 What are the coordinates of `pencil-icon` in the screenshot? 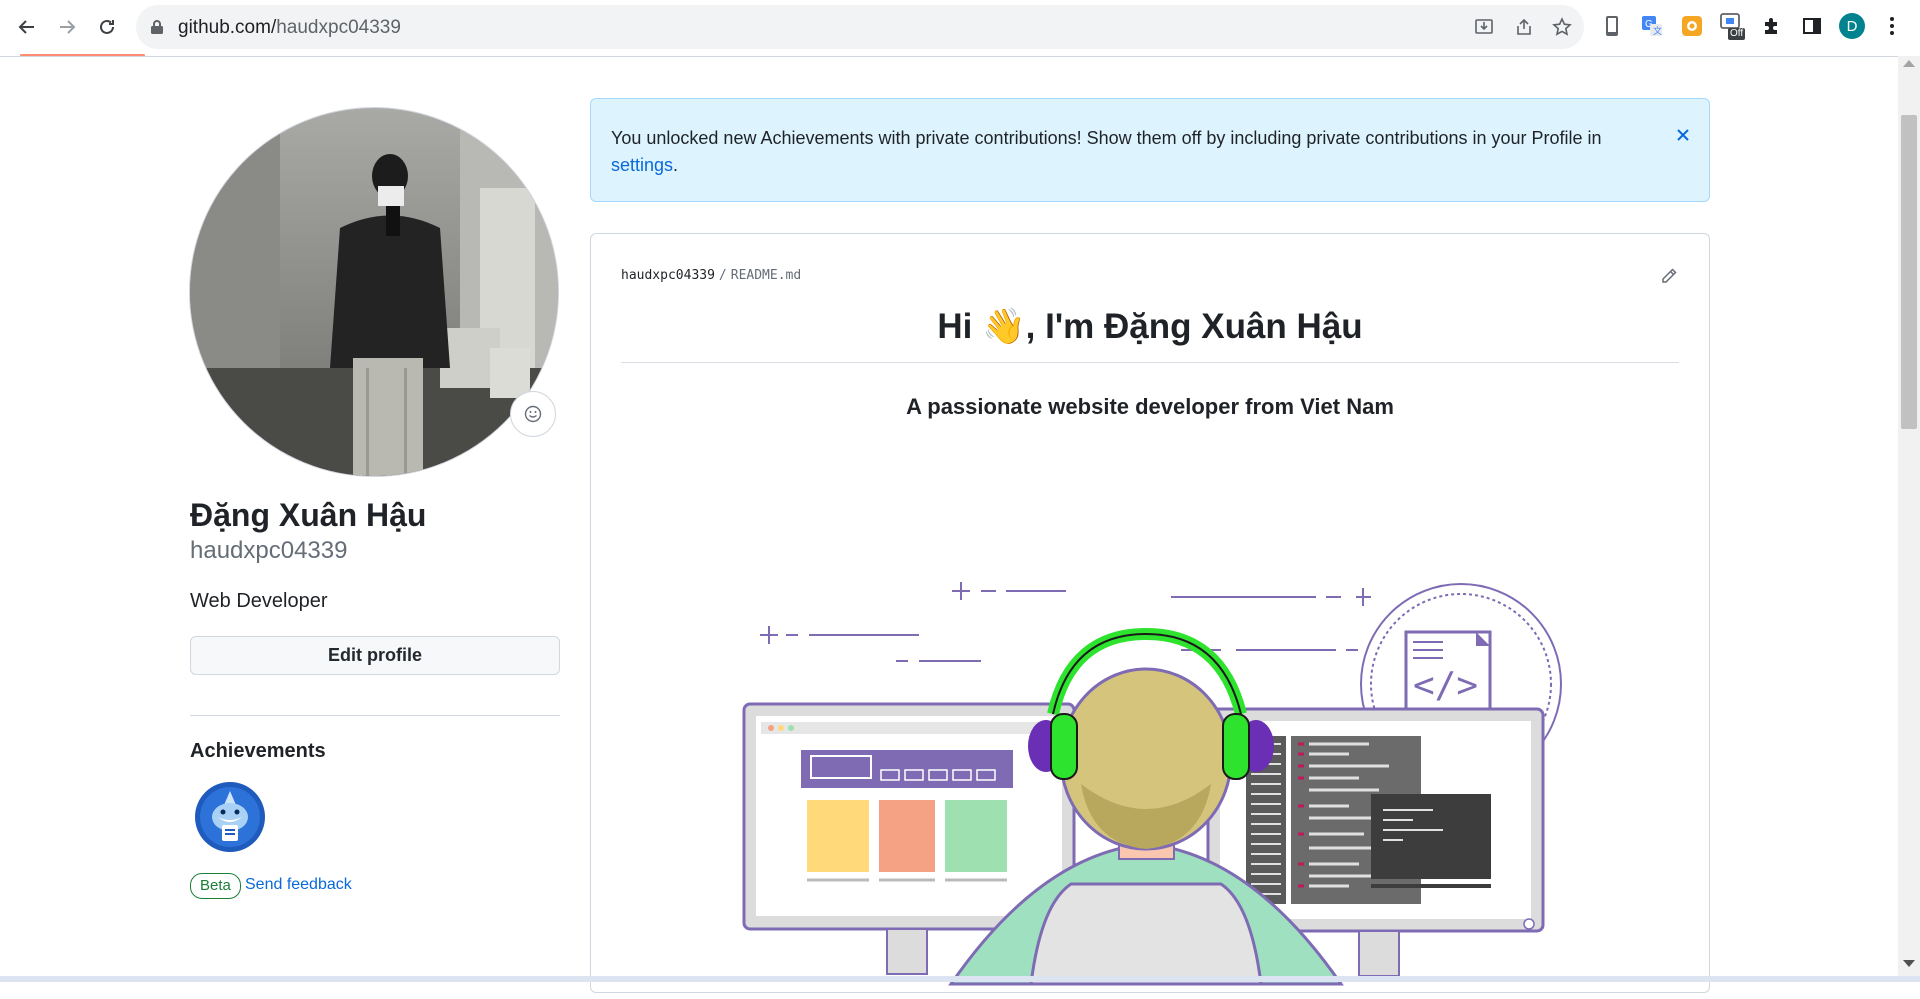 It's located at (1669, 275).